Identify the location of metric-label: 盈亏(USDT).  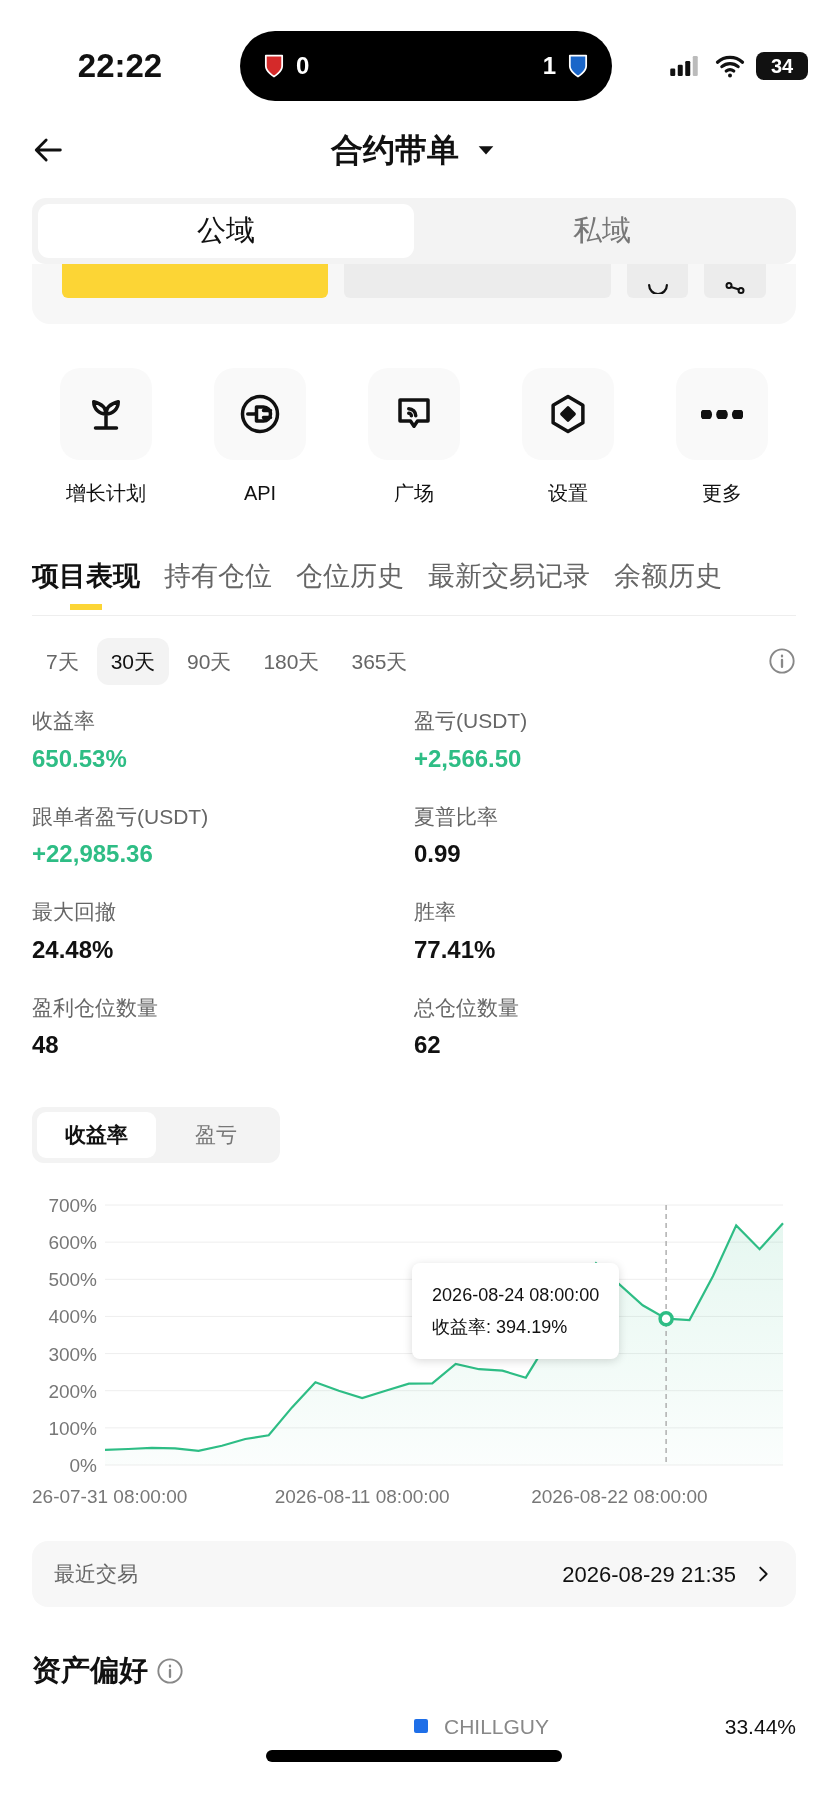
(471, 721).